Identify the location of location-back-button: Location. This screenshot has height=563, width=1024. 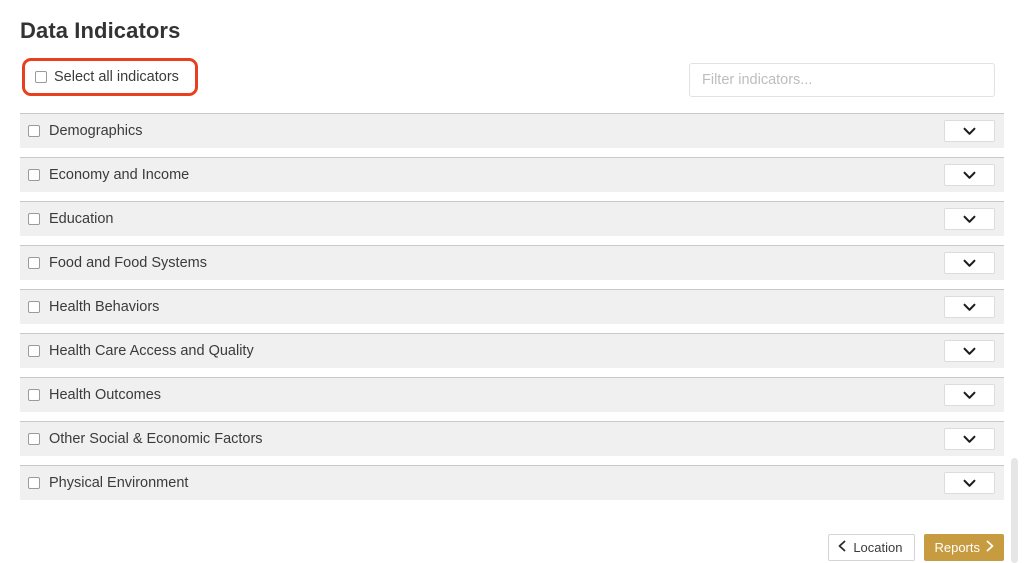
(872, 547).